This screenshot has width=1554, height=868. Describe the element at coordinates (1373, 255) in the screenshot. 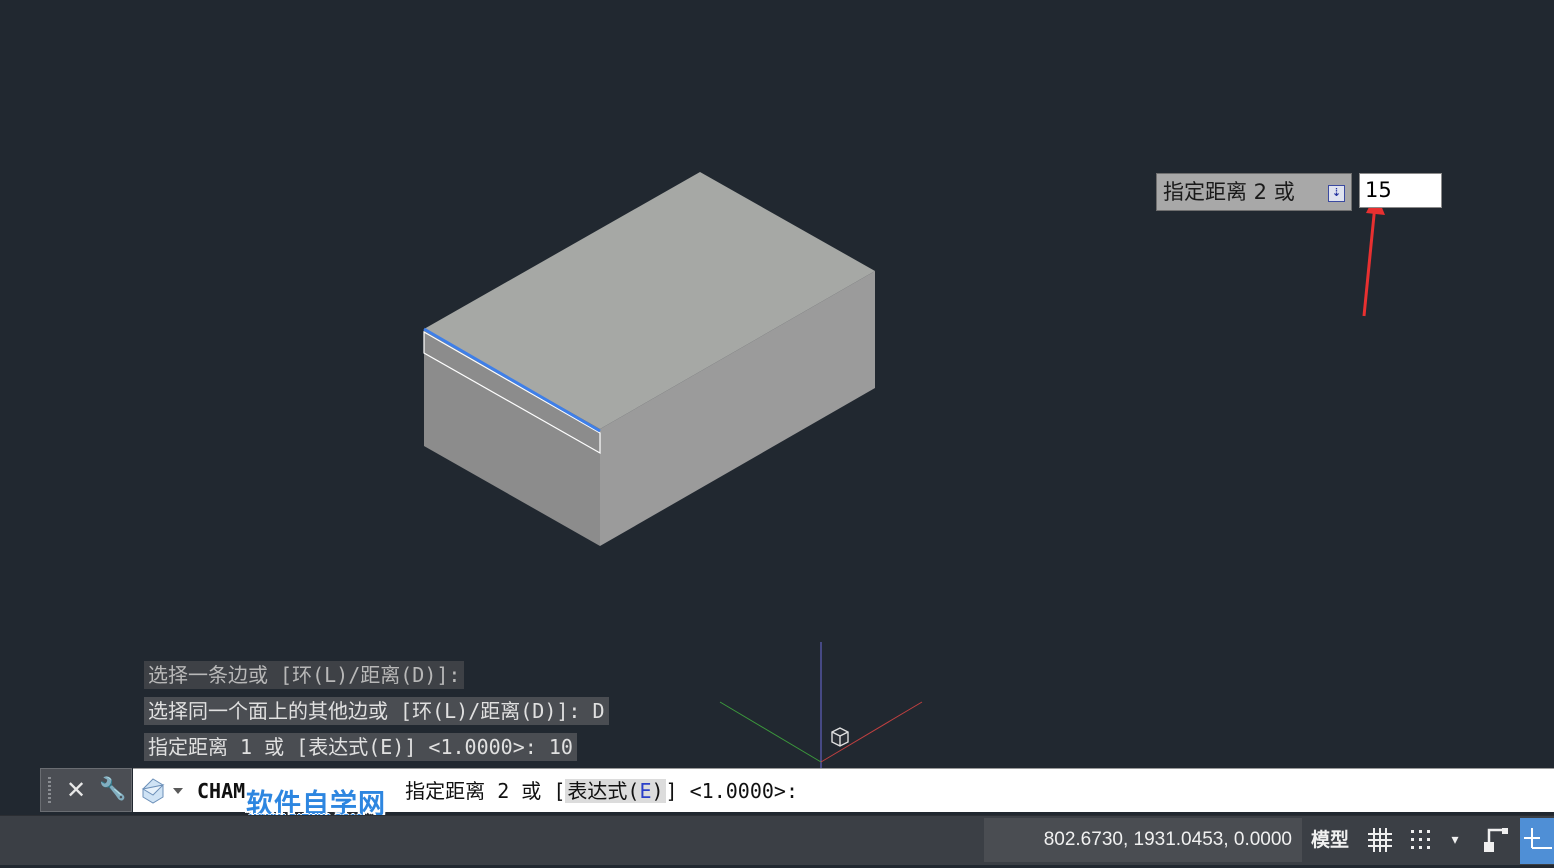

I see `red-arrow-icon` at that location.